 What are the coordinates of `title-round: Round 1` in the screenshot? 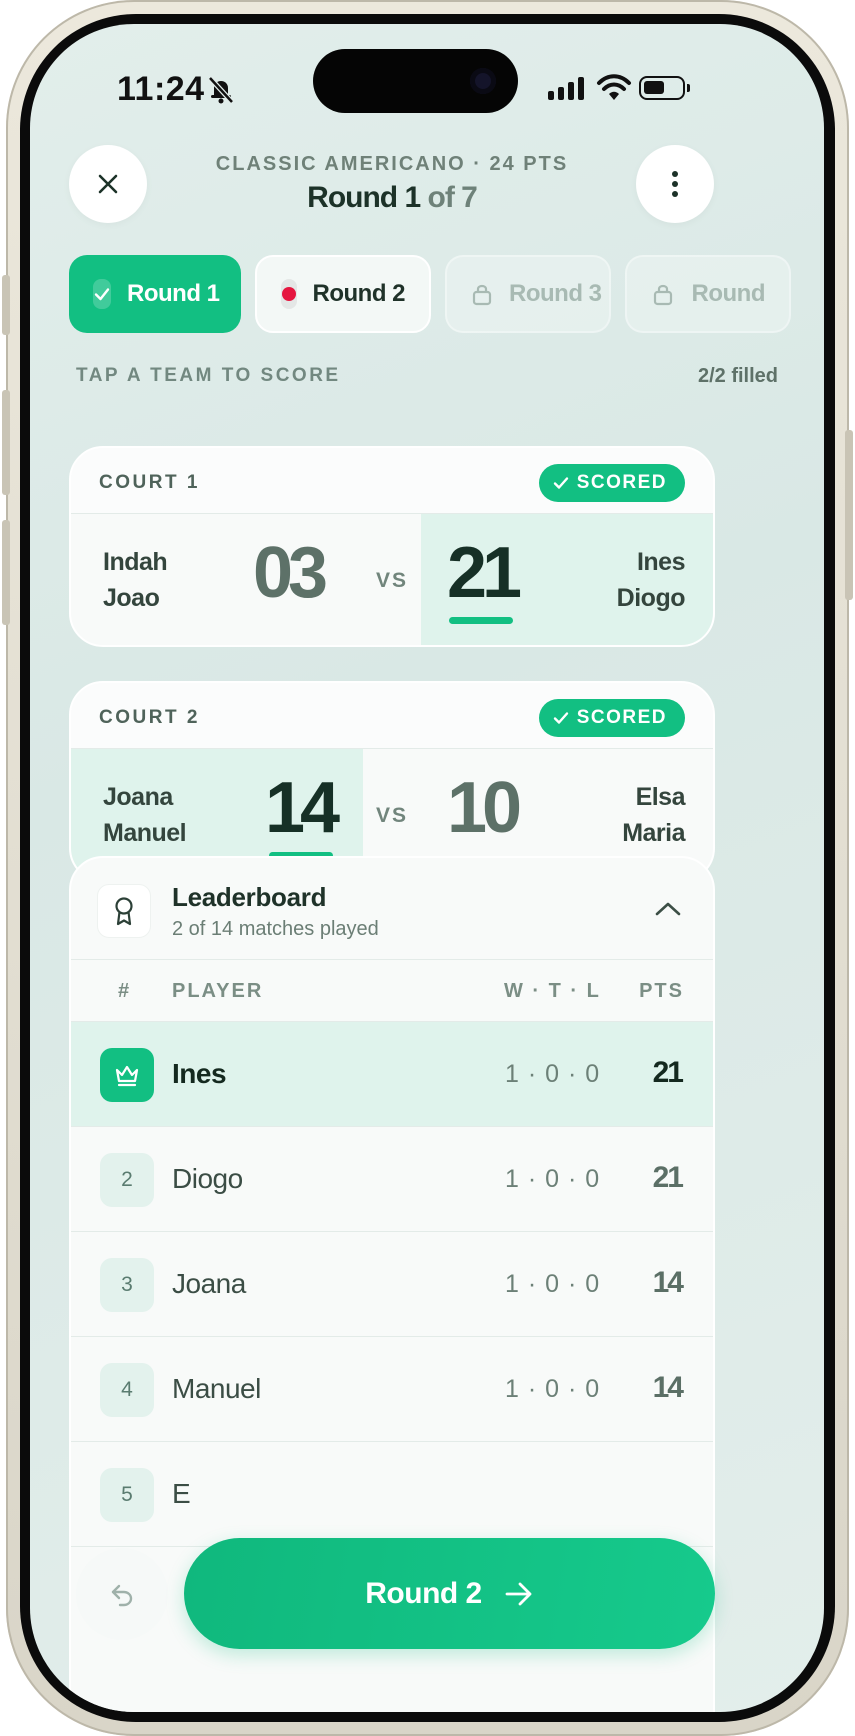 It's located at (364, 197).